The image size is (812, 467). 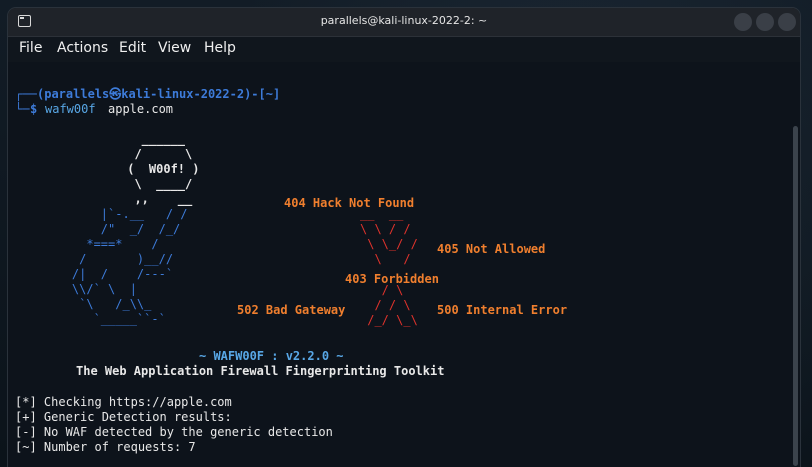 What do you see at coordinates (82, 48) in the screenshot?
I see `menu-actions: Actions` at bounding box center [82, 48].